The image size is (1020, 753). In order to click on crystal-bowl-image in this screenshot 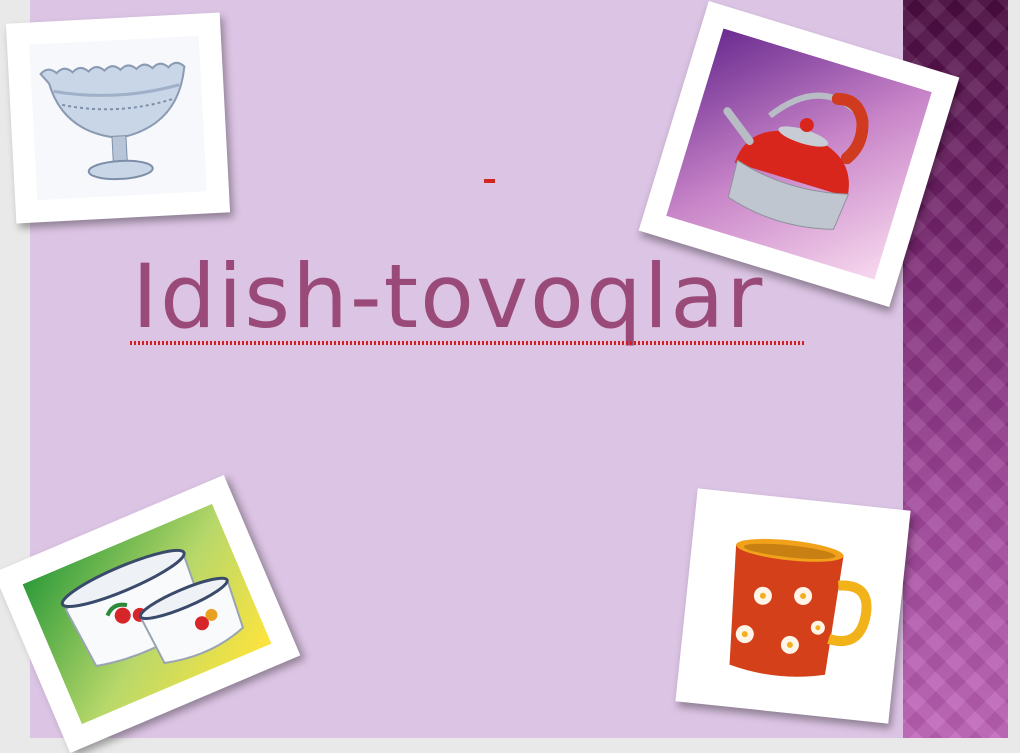, I will do `click(118, 118)`.